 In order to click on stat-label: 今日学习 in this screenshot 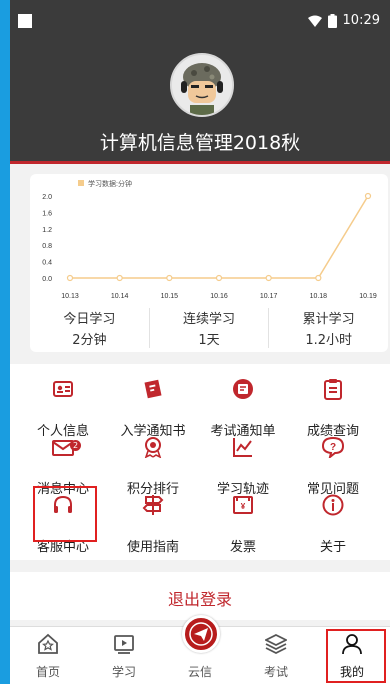, I will do `click(89, 319)`.